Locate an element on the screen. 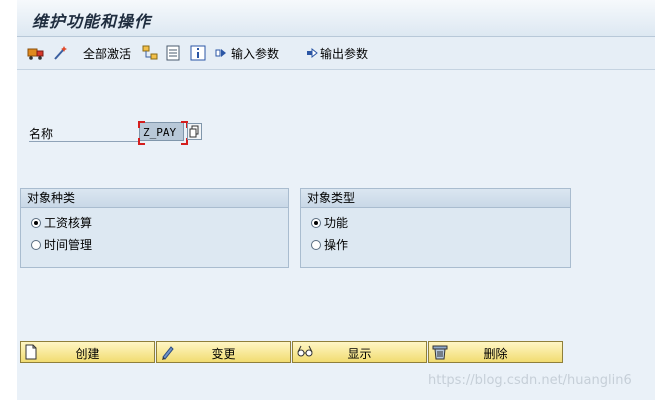 This screenshot has width=655, height=400. transport-button is located at coordinates (36, 53).